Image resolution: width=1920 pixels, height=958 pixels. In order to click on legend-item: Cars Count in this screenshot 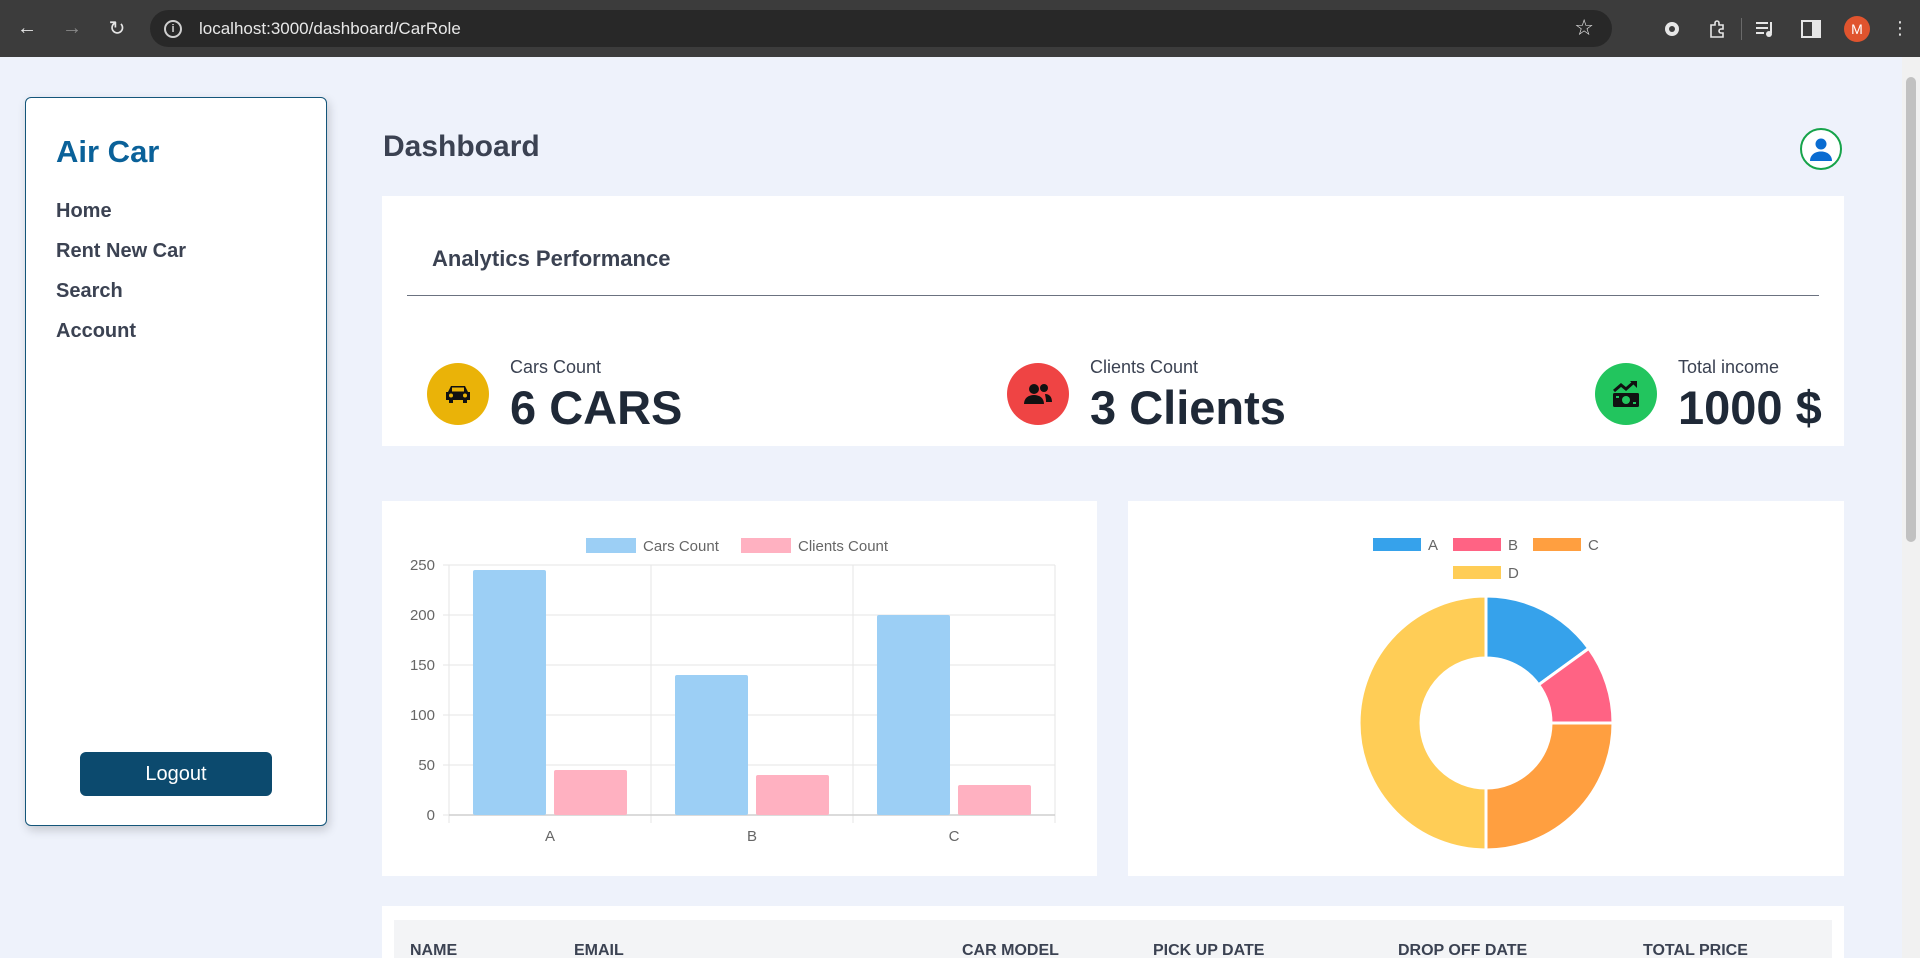, I will do `click(653, 546)`.